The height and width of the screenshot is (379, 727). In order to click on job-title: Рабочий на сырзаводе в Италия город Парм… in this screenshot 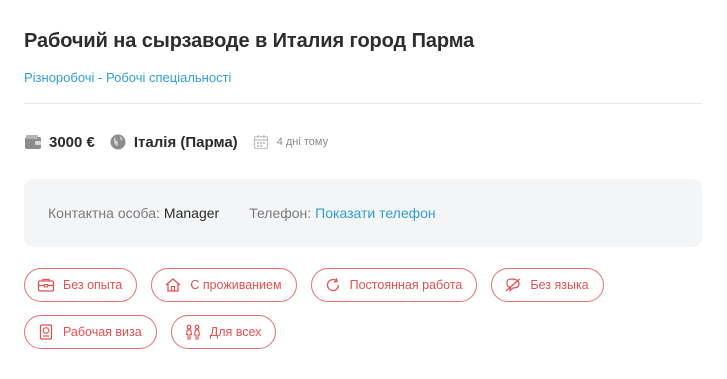, I will do `click(249, 41)`.